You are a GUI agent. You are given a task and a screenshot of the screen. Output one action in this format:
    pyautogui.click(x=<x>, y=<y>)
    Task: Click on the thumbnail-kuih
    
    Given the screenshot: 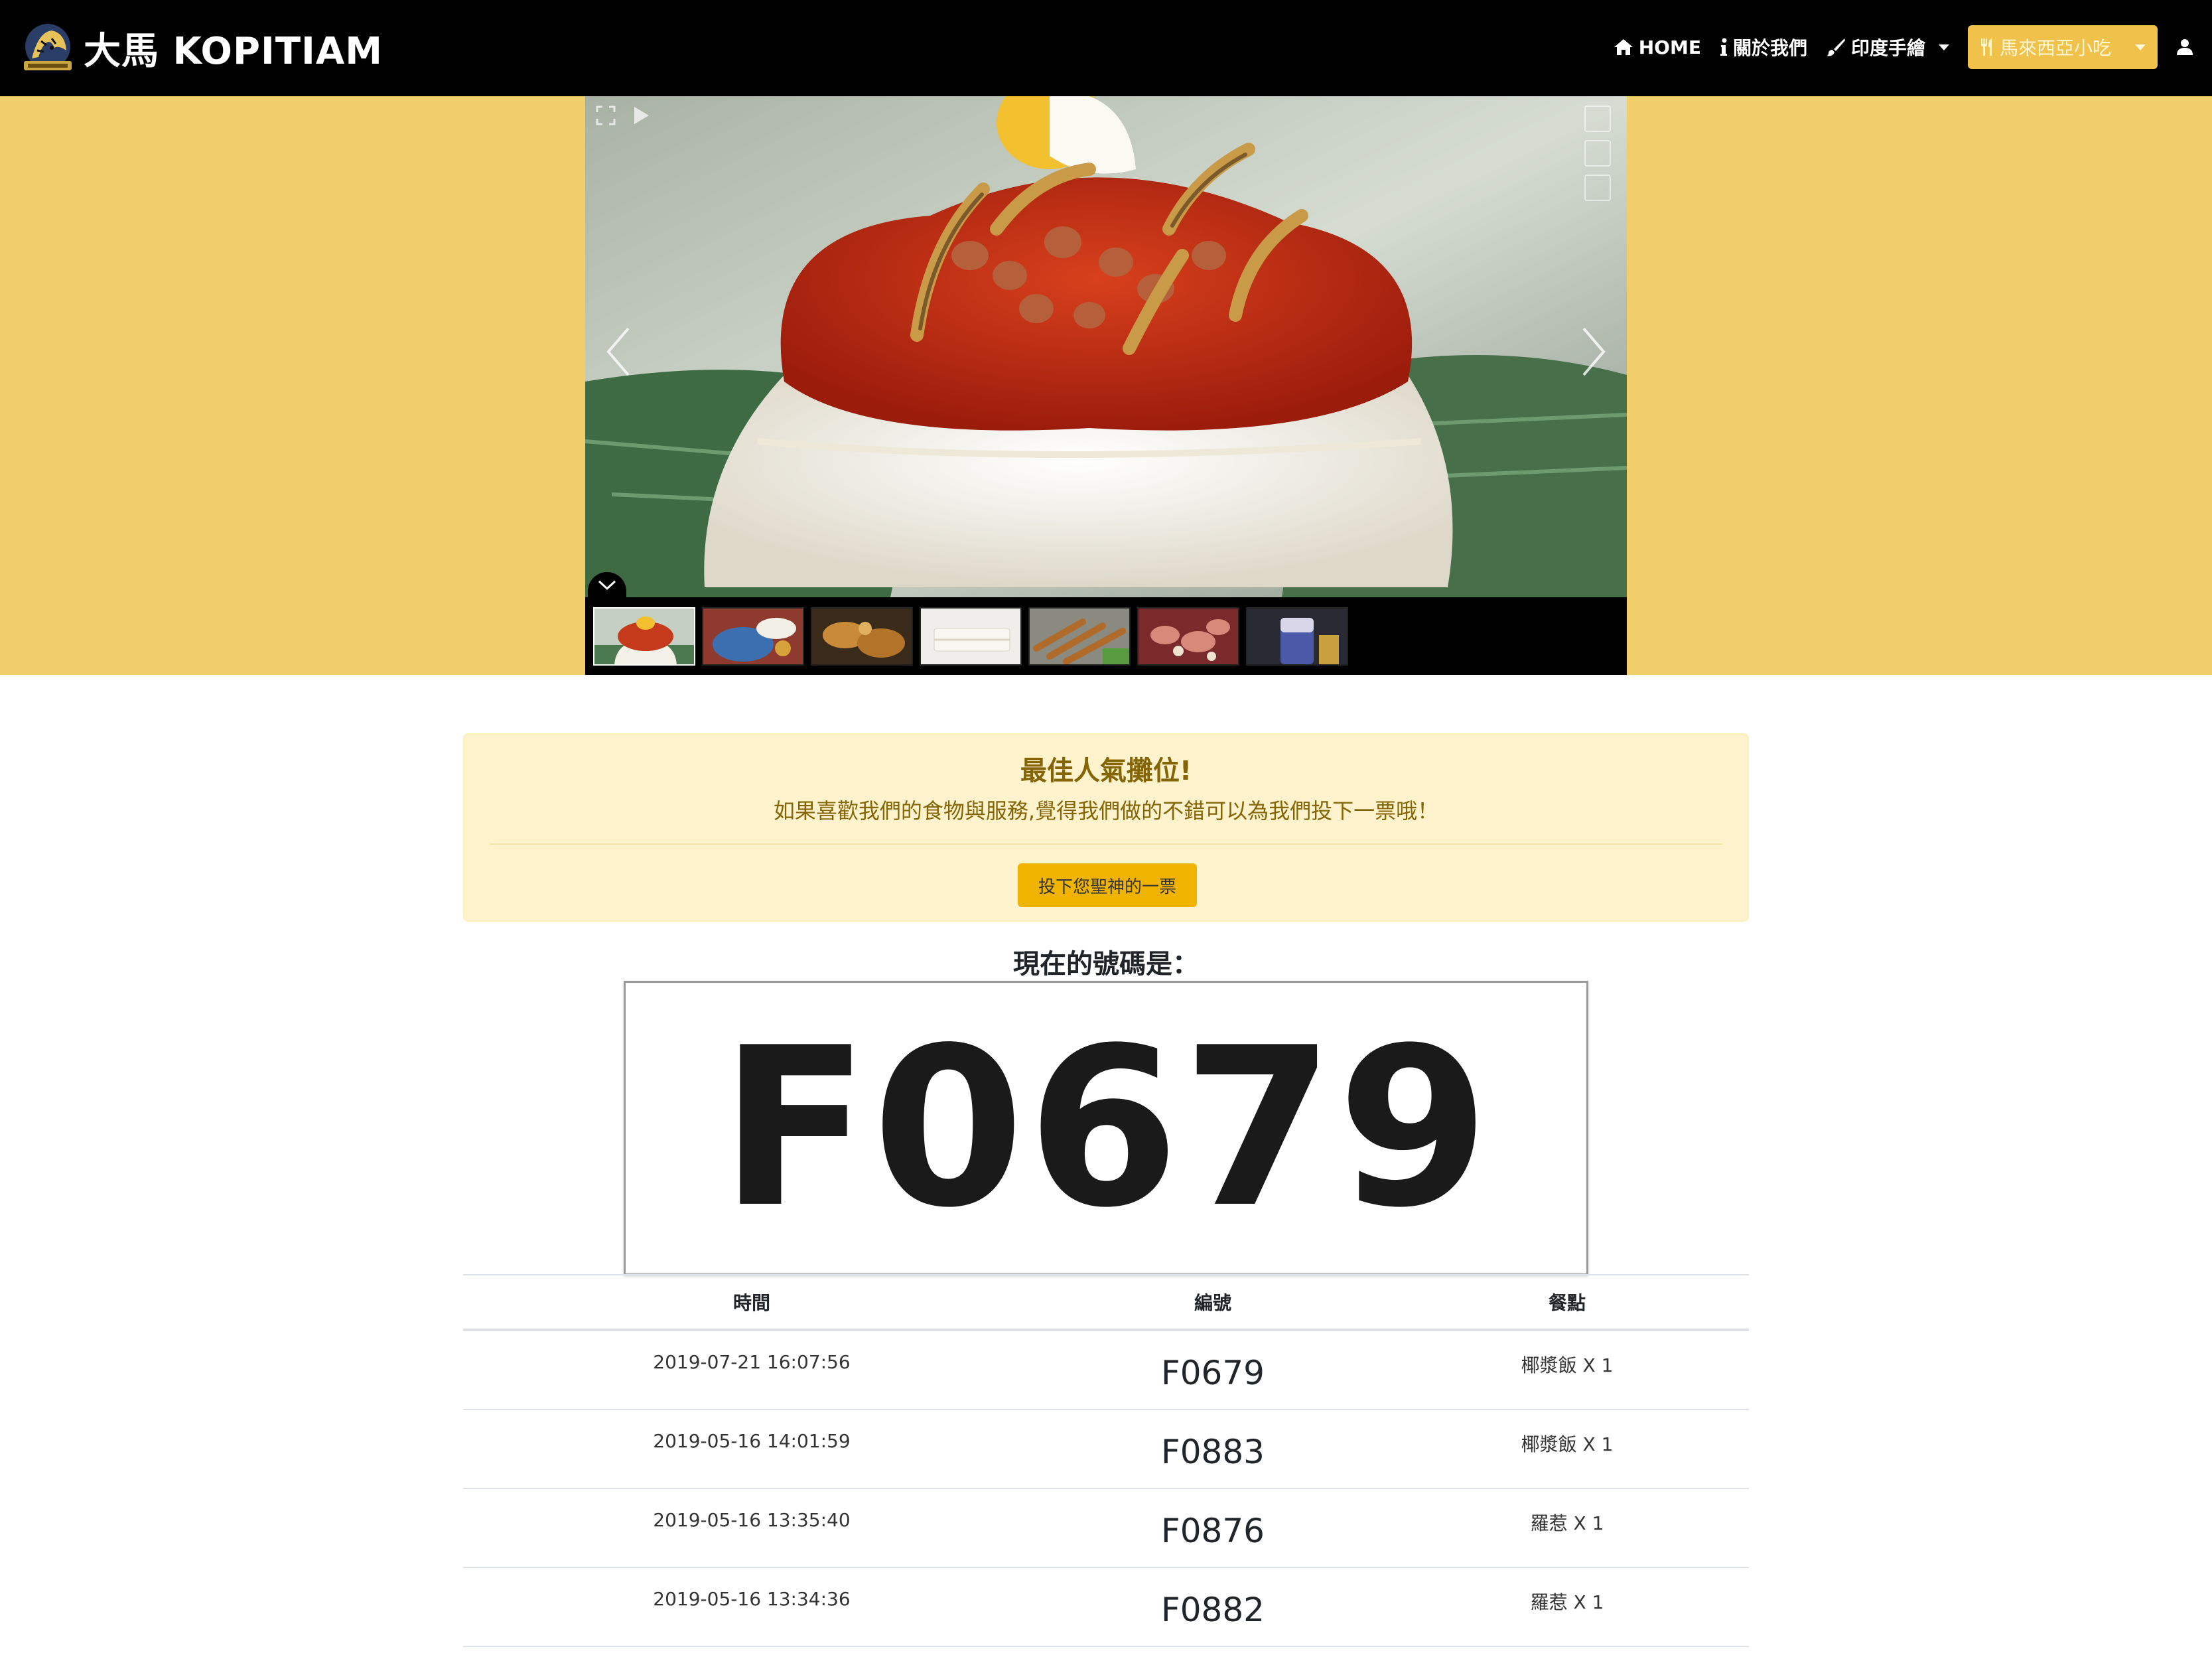 What is the action you would take?
    pyautogui.click(x=971, y=636)
    